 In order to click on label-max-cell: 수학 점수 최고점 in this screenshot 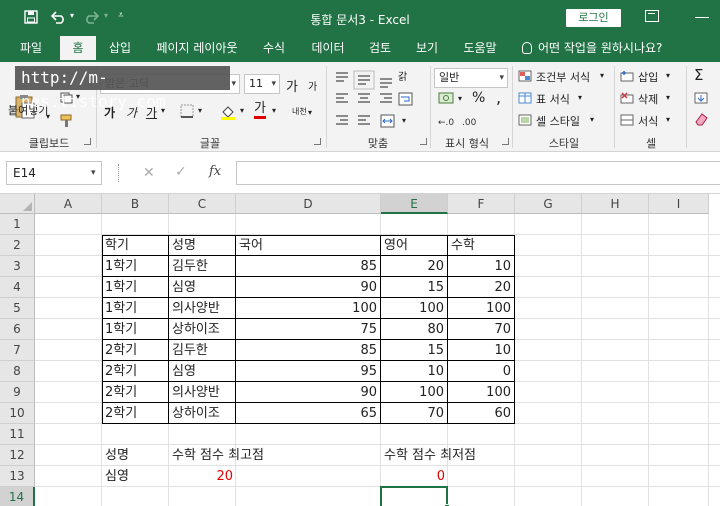, I will do `click(216, 455)`.